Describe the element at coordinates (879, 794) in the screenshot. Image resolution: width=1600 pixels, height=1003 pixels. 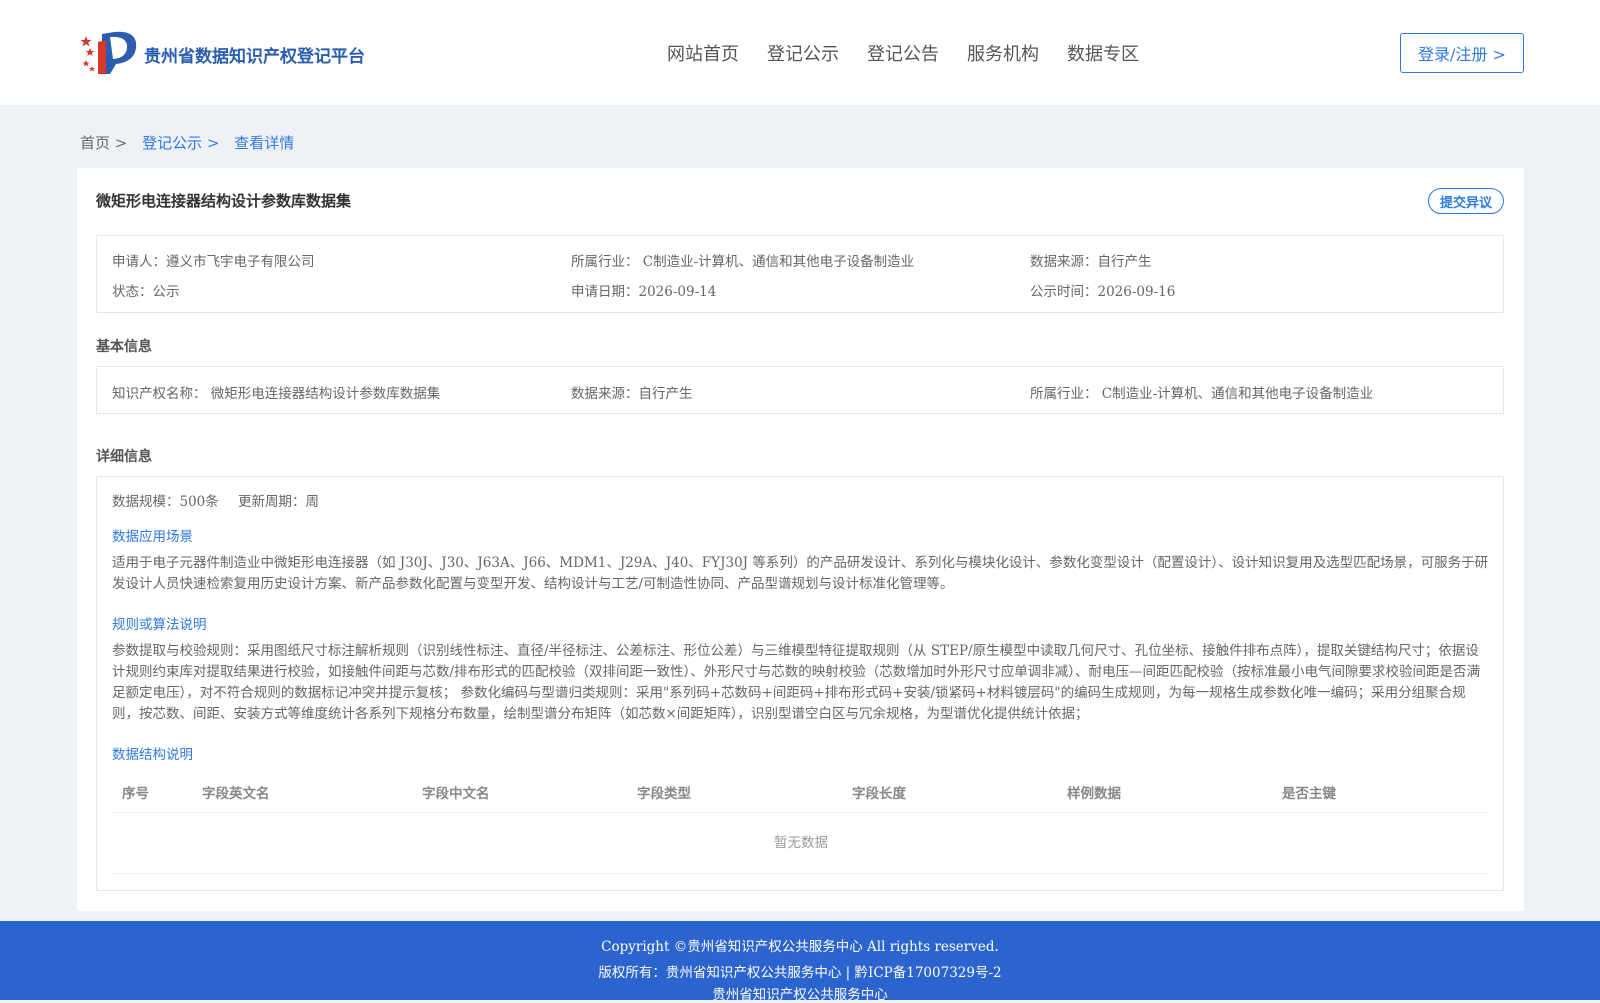
I see `col-field-length: 字段长度` at that location.